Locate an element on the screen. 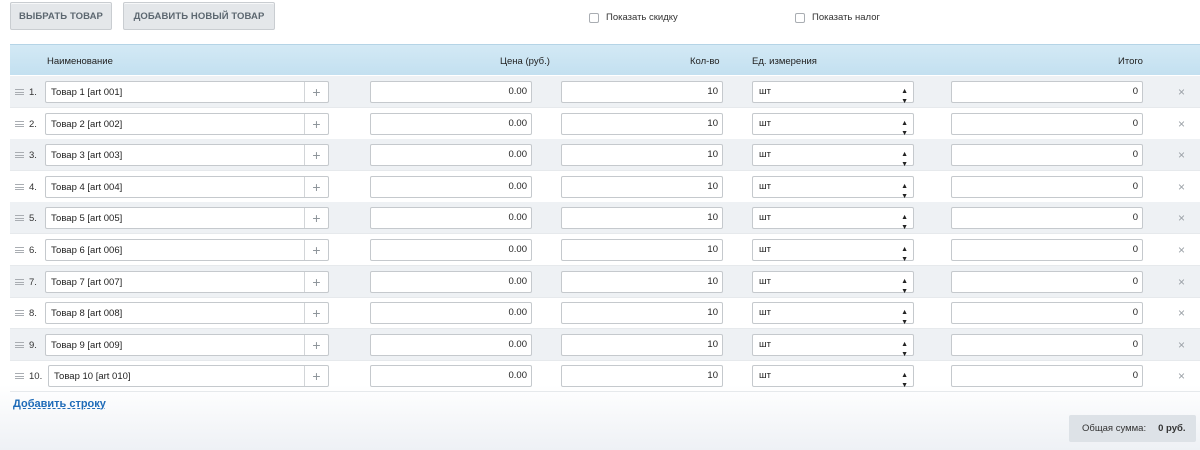 This screenshot has height=450, width=1200. row-number: 10. is located at coordinates (36, 377).